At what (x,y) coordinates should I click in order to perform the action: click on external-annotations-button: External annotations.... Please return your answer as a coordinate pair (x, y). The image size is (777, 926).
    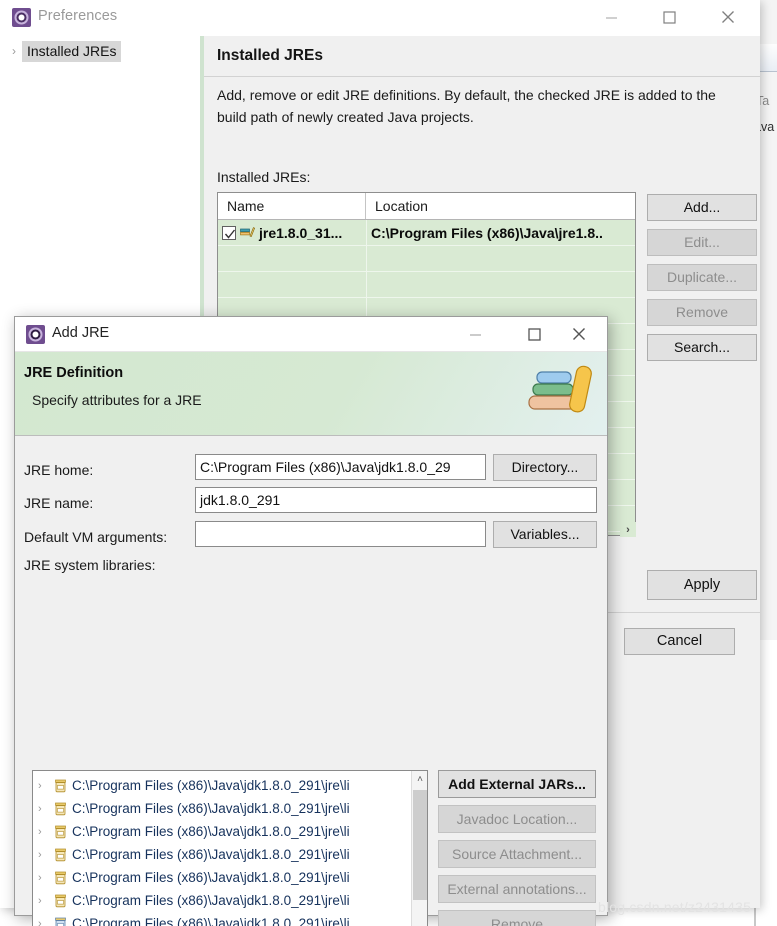
    Looking at the image, I should click on (517, 889).